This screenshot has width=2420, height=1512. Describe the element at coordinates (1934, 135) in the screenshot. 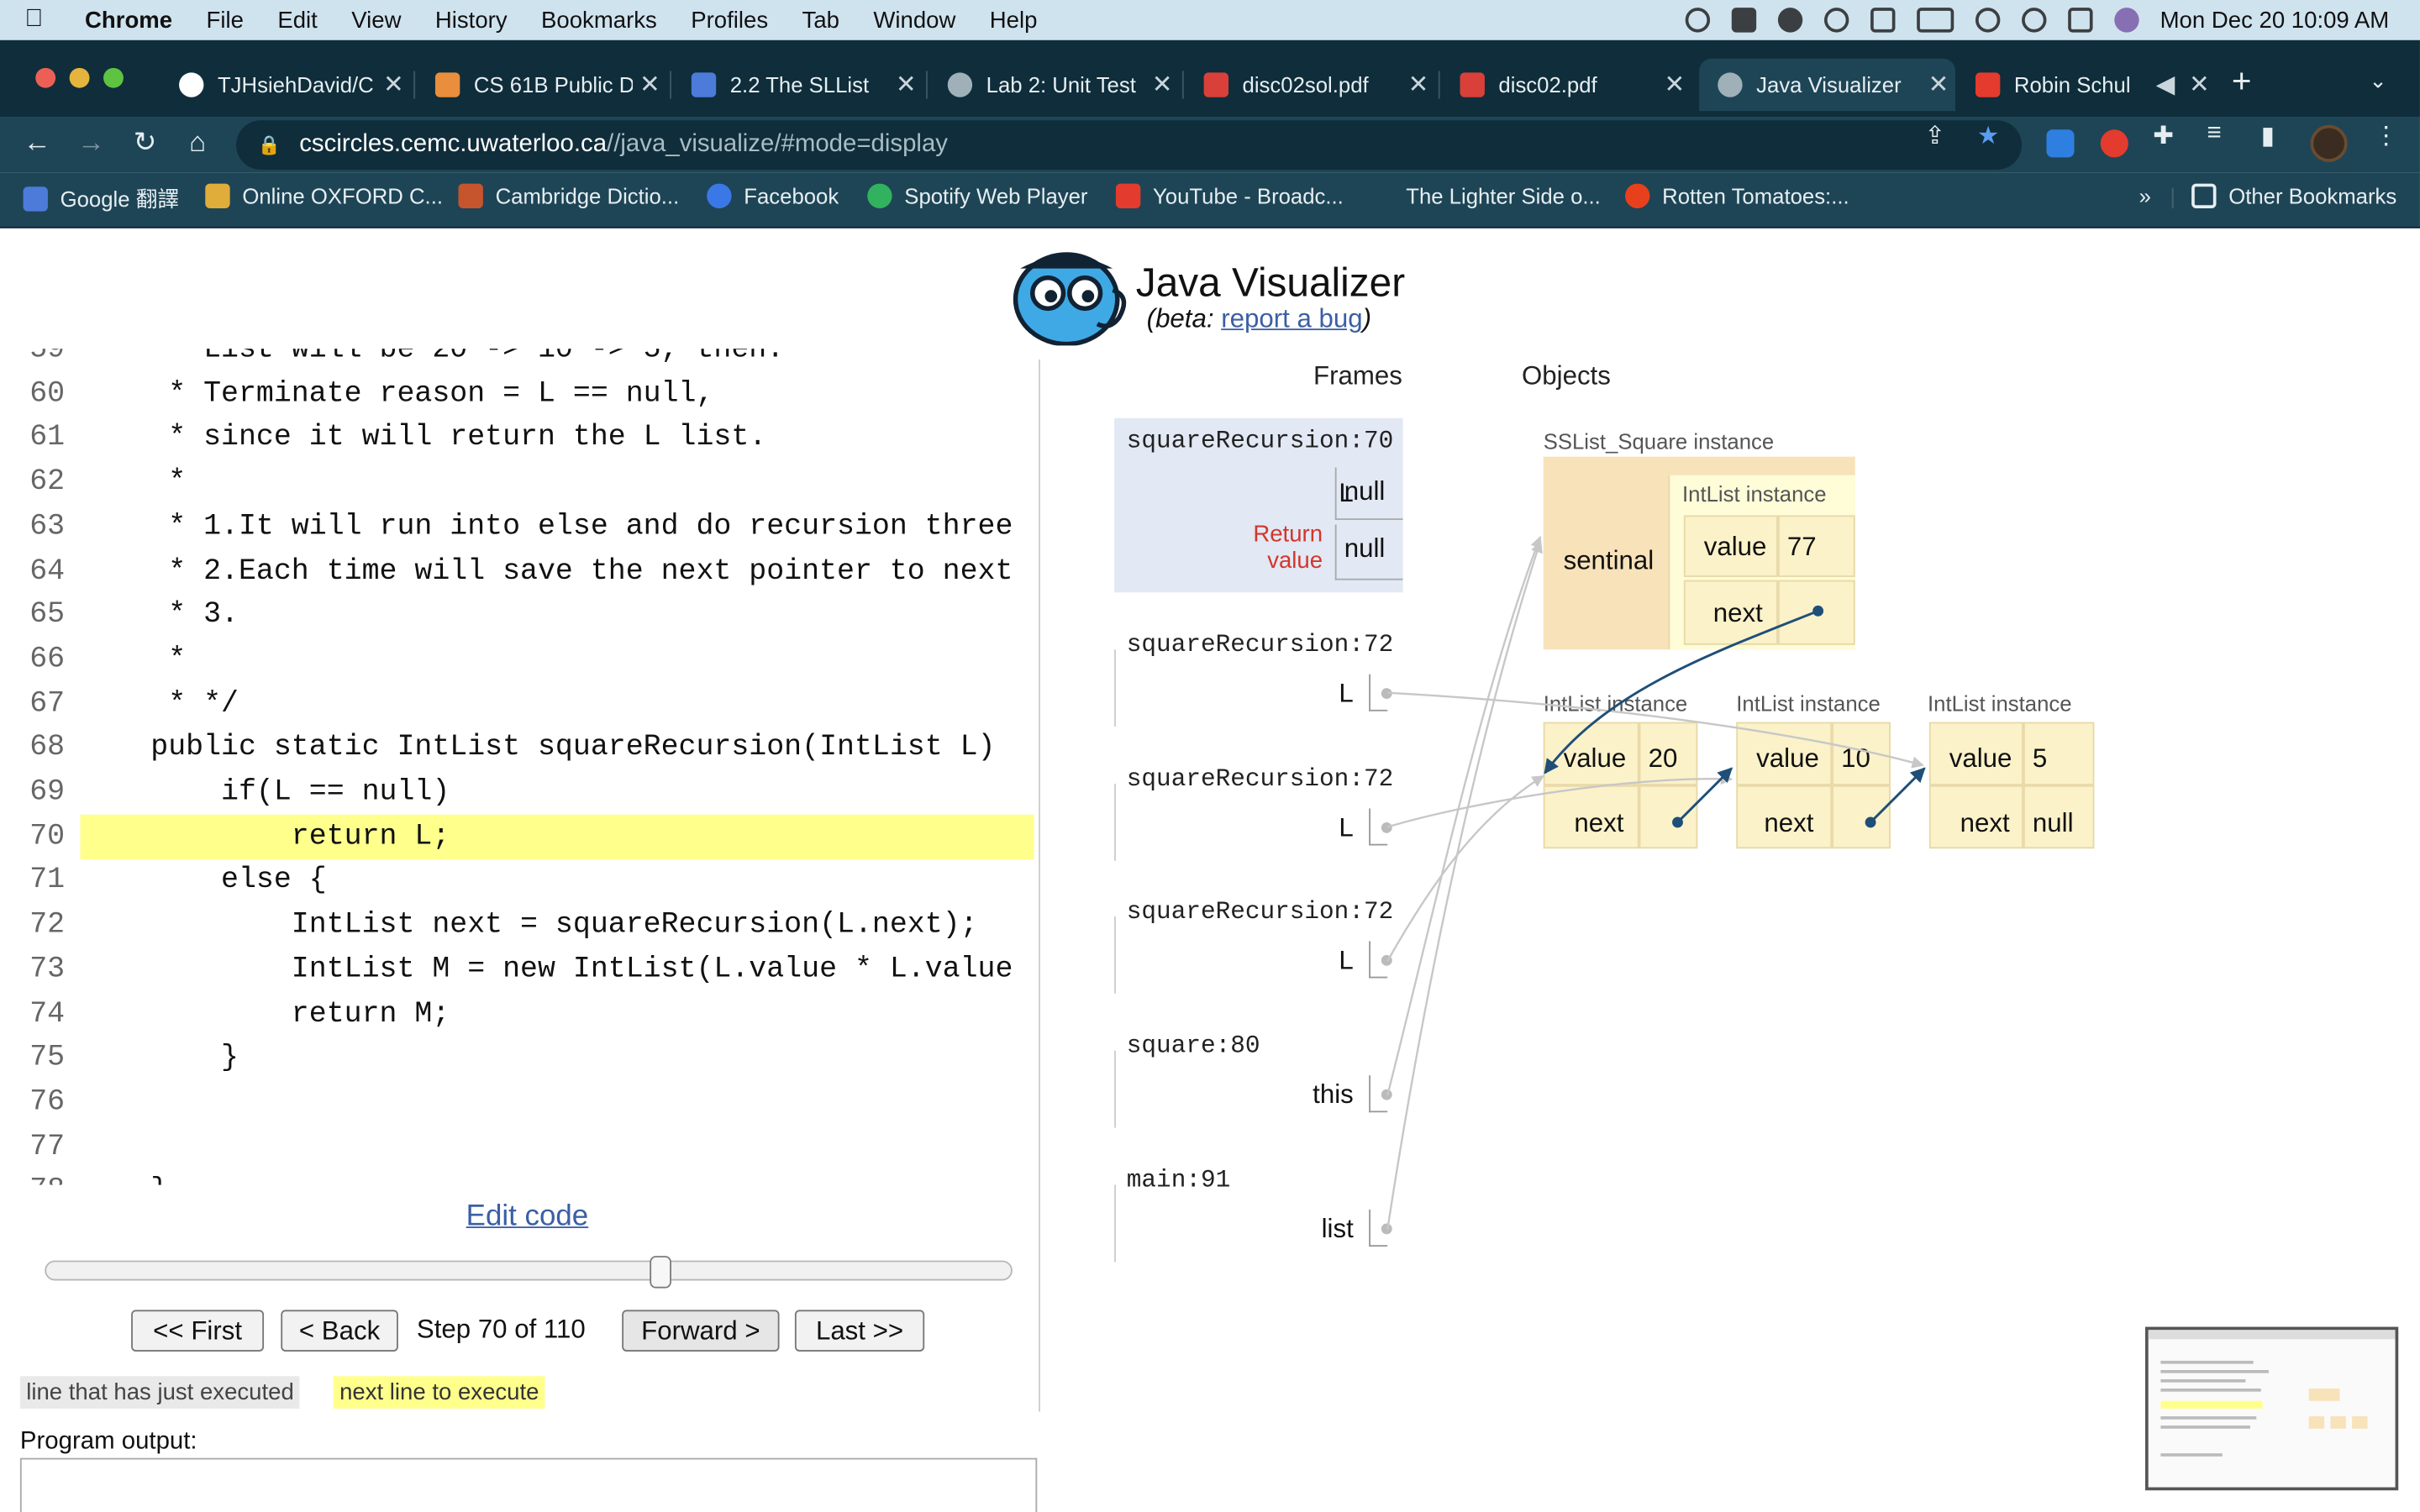

I see `share-icon: ⇪` at that location.